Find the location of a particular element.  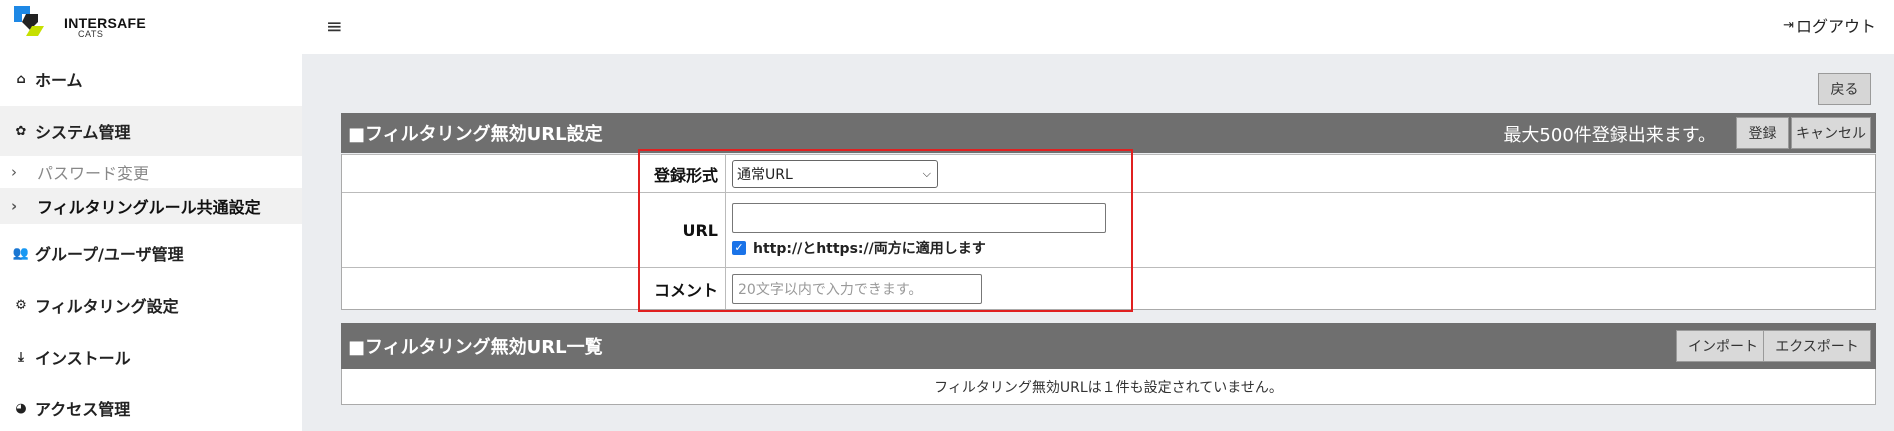

sidebar-subitem-label: パスワード変更 is located at coordinates (93, 173).